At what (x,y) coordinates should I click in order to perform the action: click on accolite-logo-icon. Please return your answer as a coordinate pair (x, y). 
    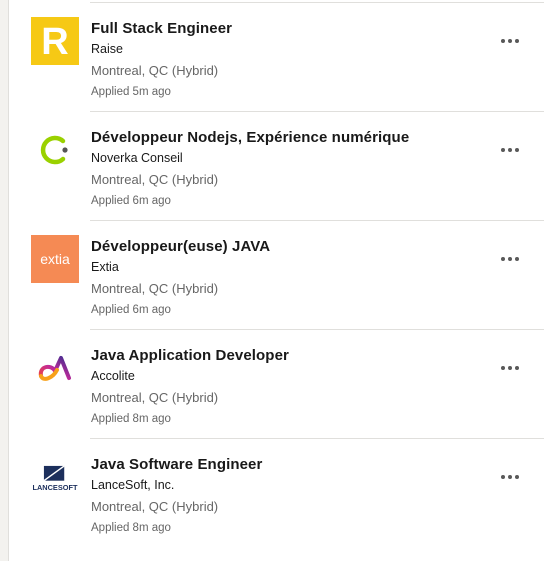
    Looking at the image, I should click on (54, 368).